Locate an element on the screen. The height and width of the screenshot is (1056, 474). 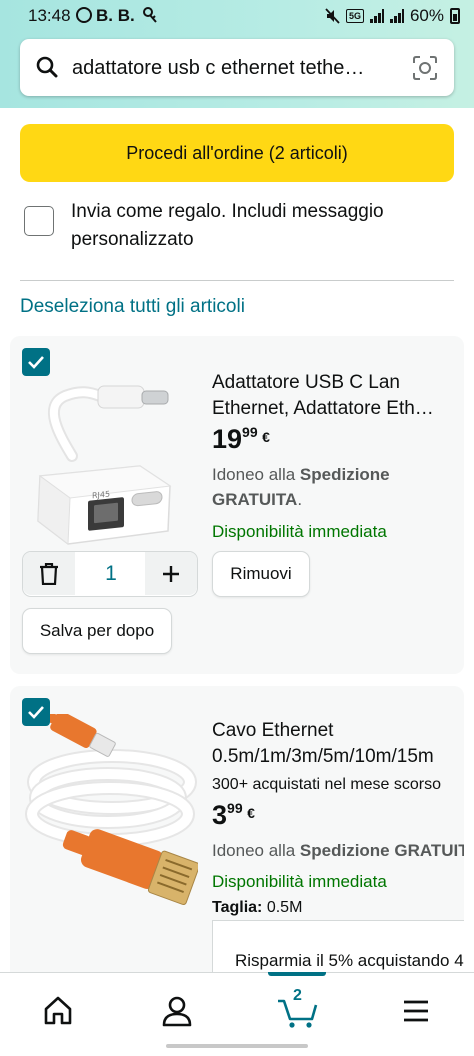
increase-quantity-button is located at coordinates (171, 573).